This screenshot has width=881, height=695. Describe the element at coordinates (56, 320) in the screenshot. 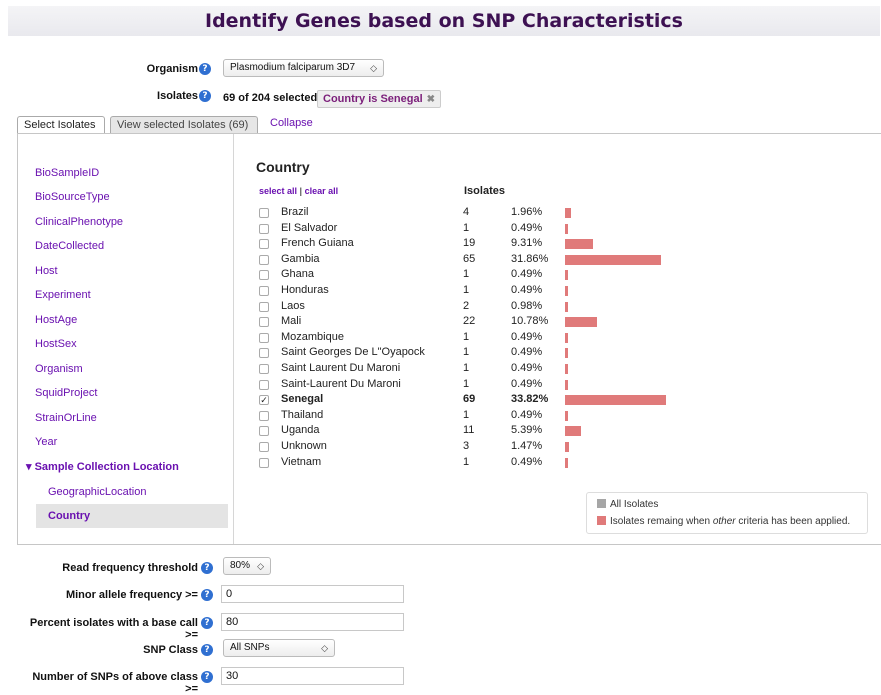

I see `sidebar-item-hostage: HostAge` at that location.